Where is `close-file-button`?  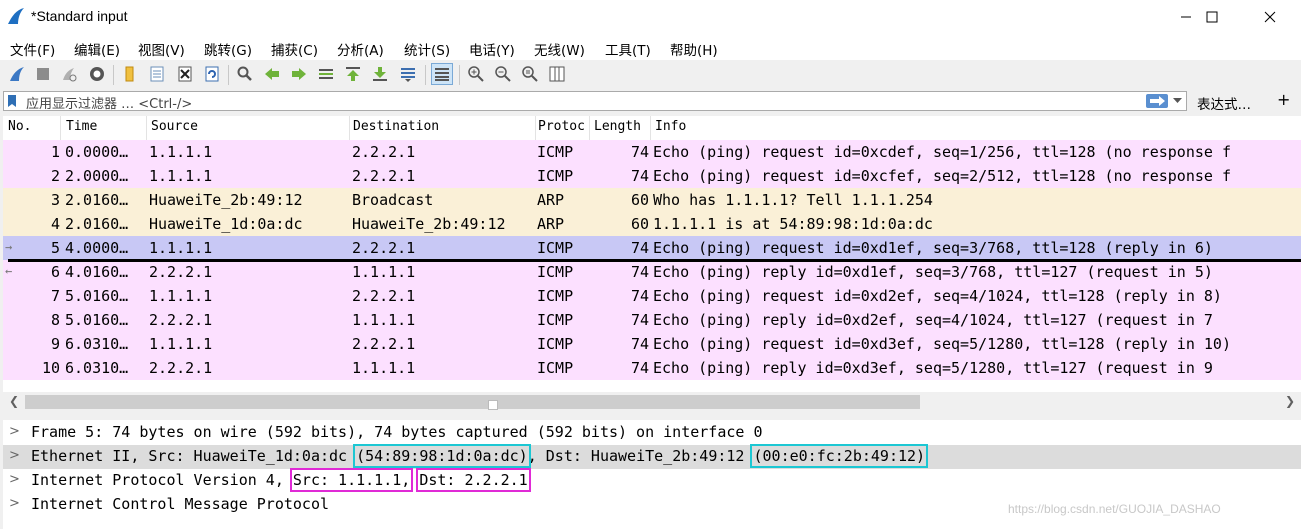
close-file-button is located at coordinates (185, 74).